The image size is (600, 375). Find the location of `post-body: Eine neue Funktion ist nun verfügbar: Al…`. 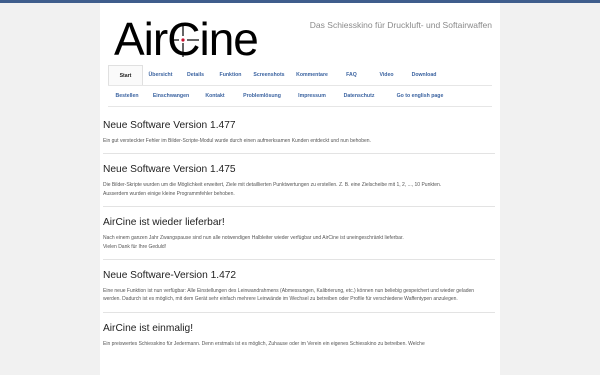

post-body: Eine neue Funktion ist nun verfügbar: Al… is located at coordinates (299, 295).